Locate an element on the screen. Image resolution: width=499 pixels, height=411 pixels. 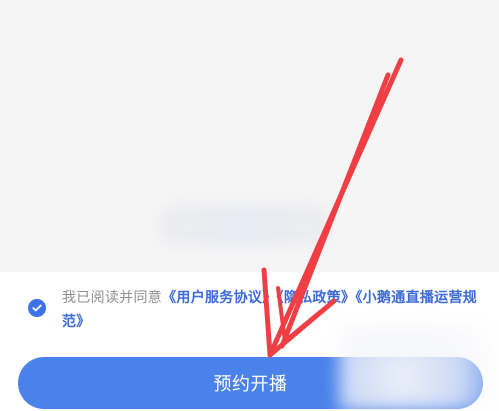
right-blur-overlay is located at coordinates (419, 368).